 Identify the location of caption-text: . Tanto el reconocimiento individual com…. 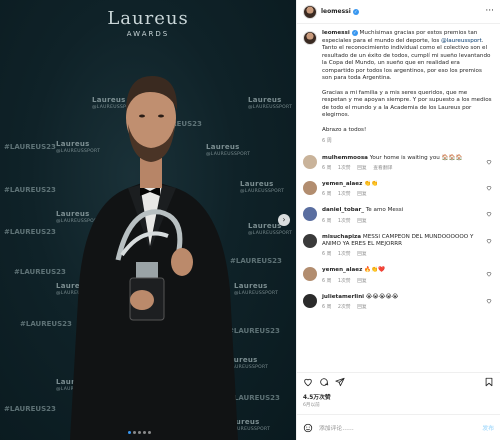
(406, 59).